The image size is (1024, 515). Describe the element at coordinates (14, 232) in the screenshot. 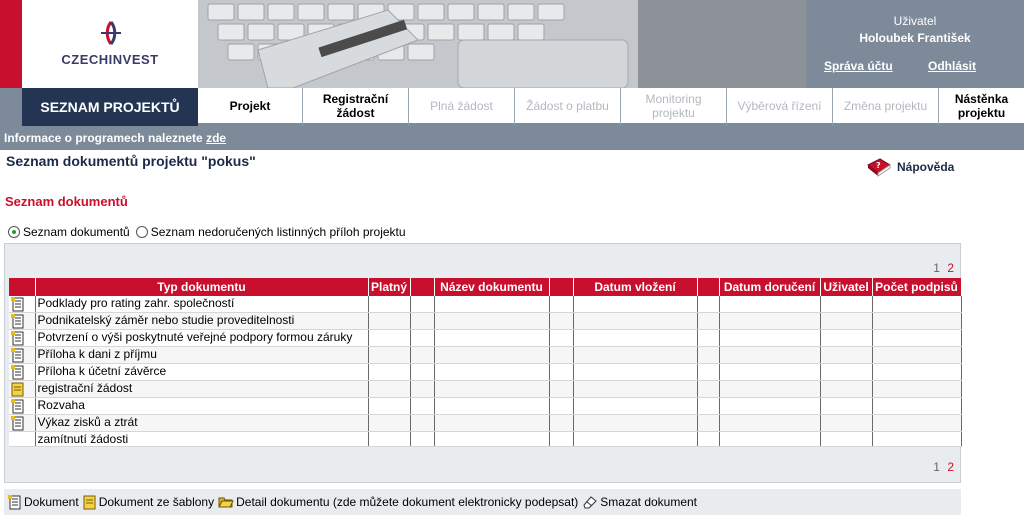

I see `radio-document-list` at that location.